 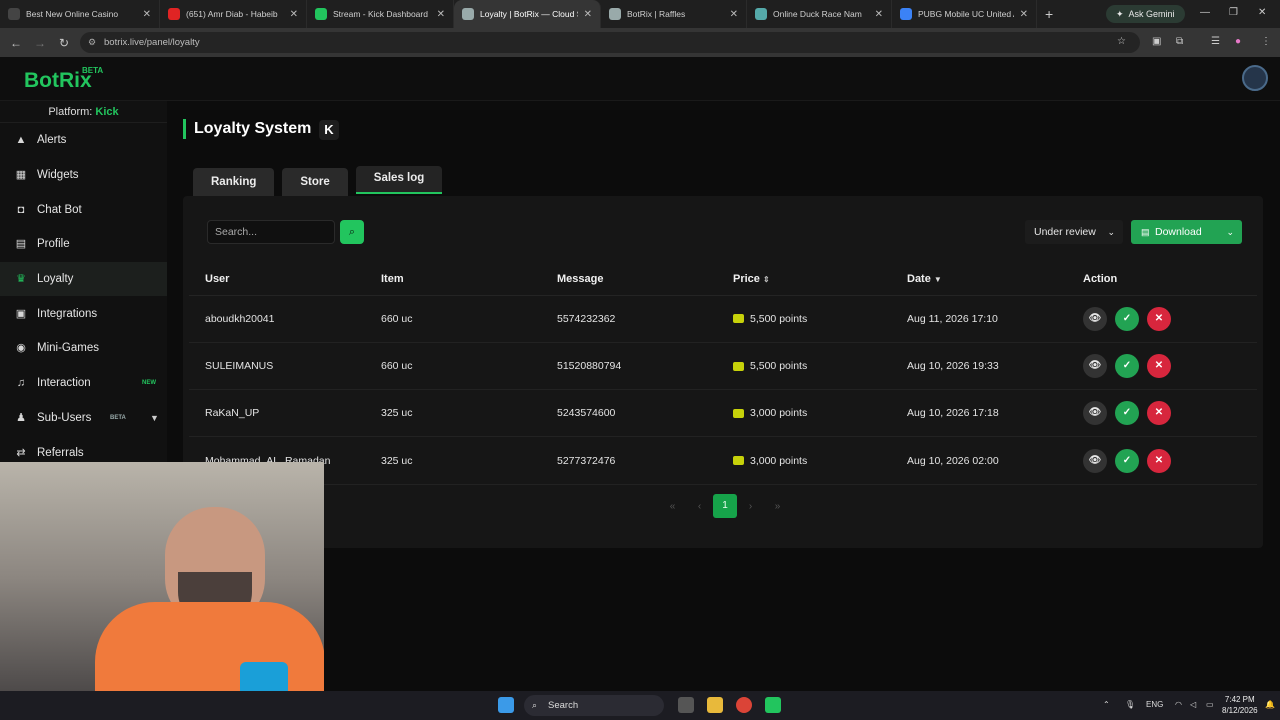 I want to click on sidebar-icon: ☰, so click(x=1215, y=41).